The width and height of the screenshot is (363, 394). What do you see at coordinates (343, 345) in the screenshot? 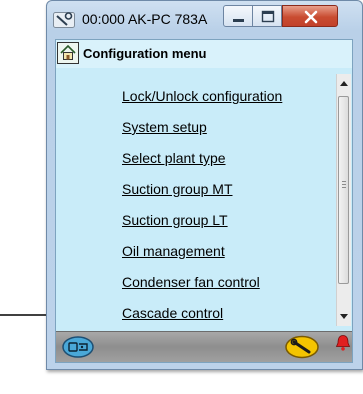
I see `alarm-bell-icon` at bounding box center [343, 345].